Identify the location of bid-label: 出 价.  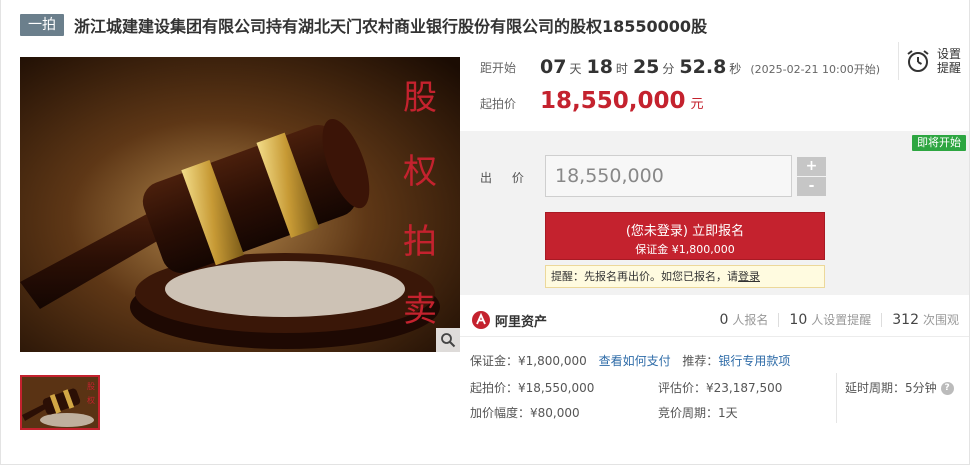
(506, 178).